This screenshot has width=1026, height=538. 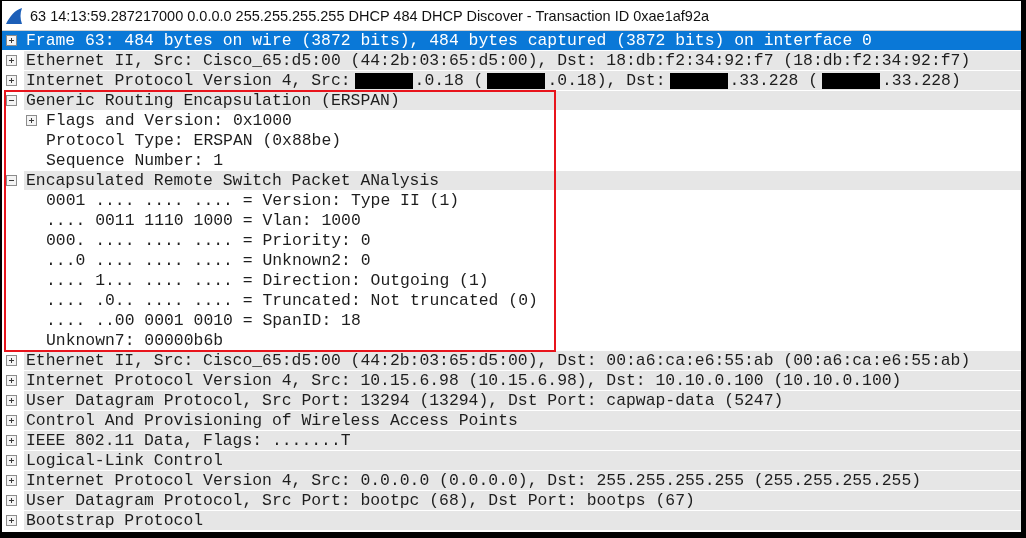 I want to click on tree-item-label: .... 0011 1110 1000 = Vlan: 1000, so click(x=203, y=220).